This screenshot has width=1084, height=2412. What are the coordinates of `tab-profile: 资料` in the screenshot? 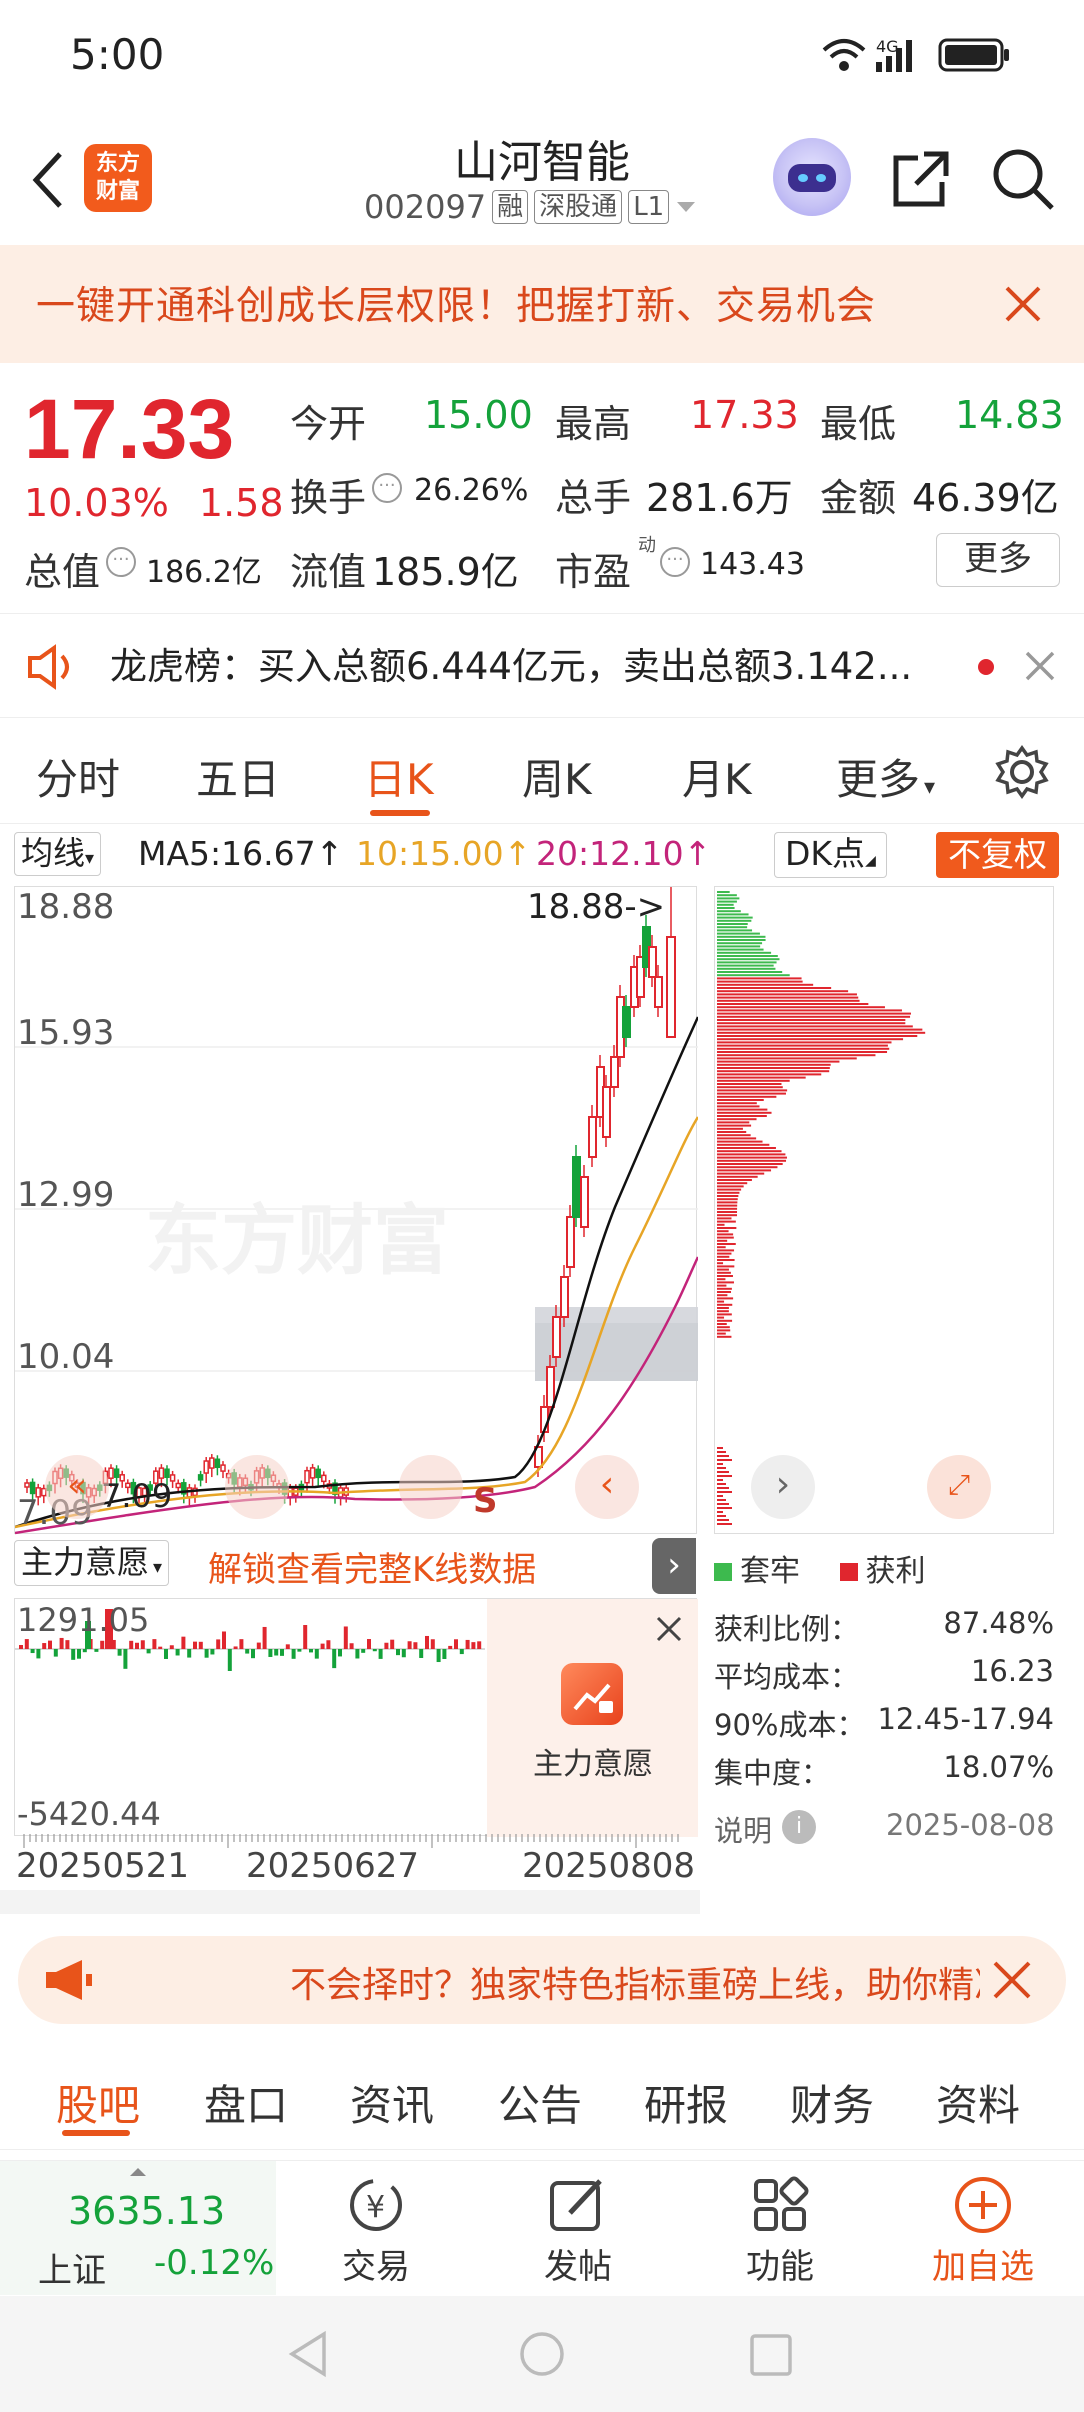 It's located at (978, 2102).